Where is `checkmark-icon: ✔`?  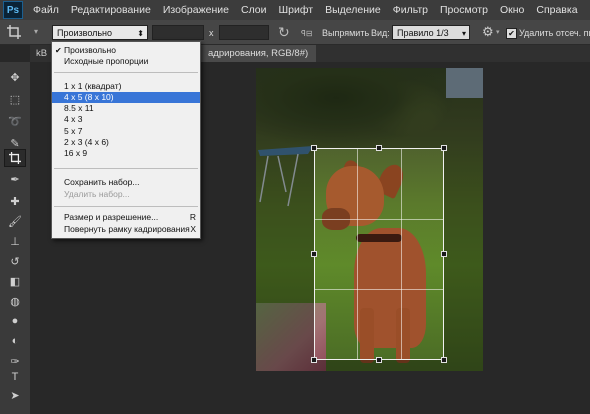 checkmark-icon: ✔ is located at coordinates (58, 50).